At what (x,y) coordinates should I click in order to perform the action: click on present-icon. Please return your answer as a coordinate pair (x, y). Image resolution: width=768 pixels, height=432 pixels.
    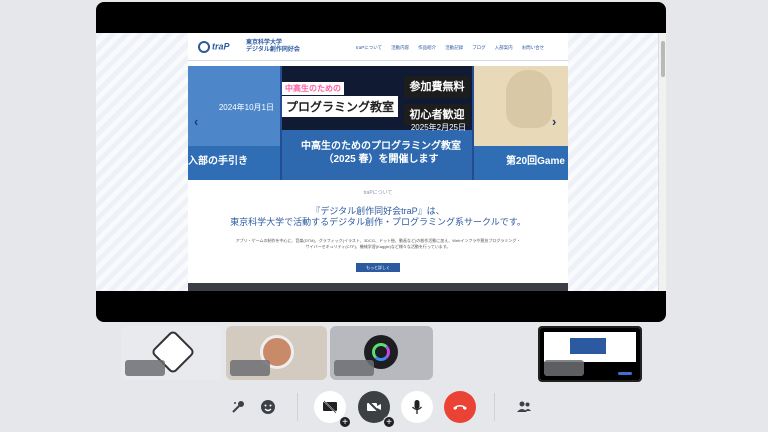
    Looking at the image, I should click on (330, 407).